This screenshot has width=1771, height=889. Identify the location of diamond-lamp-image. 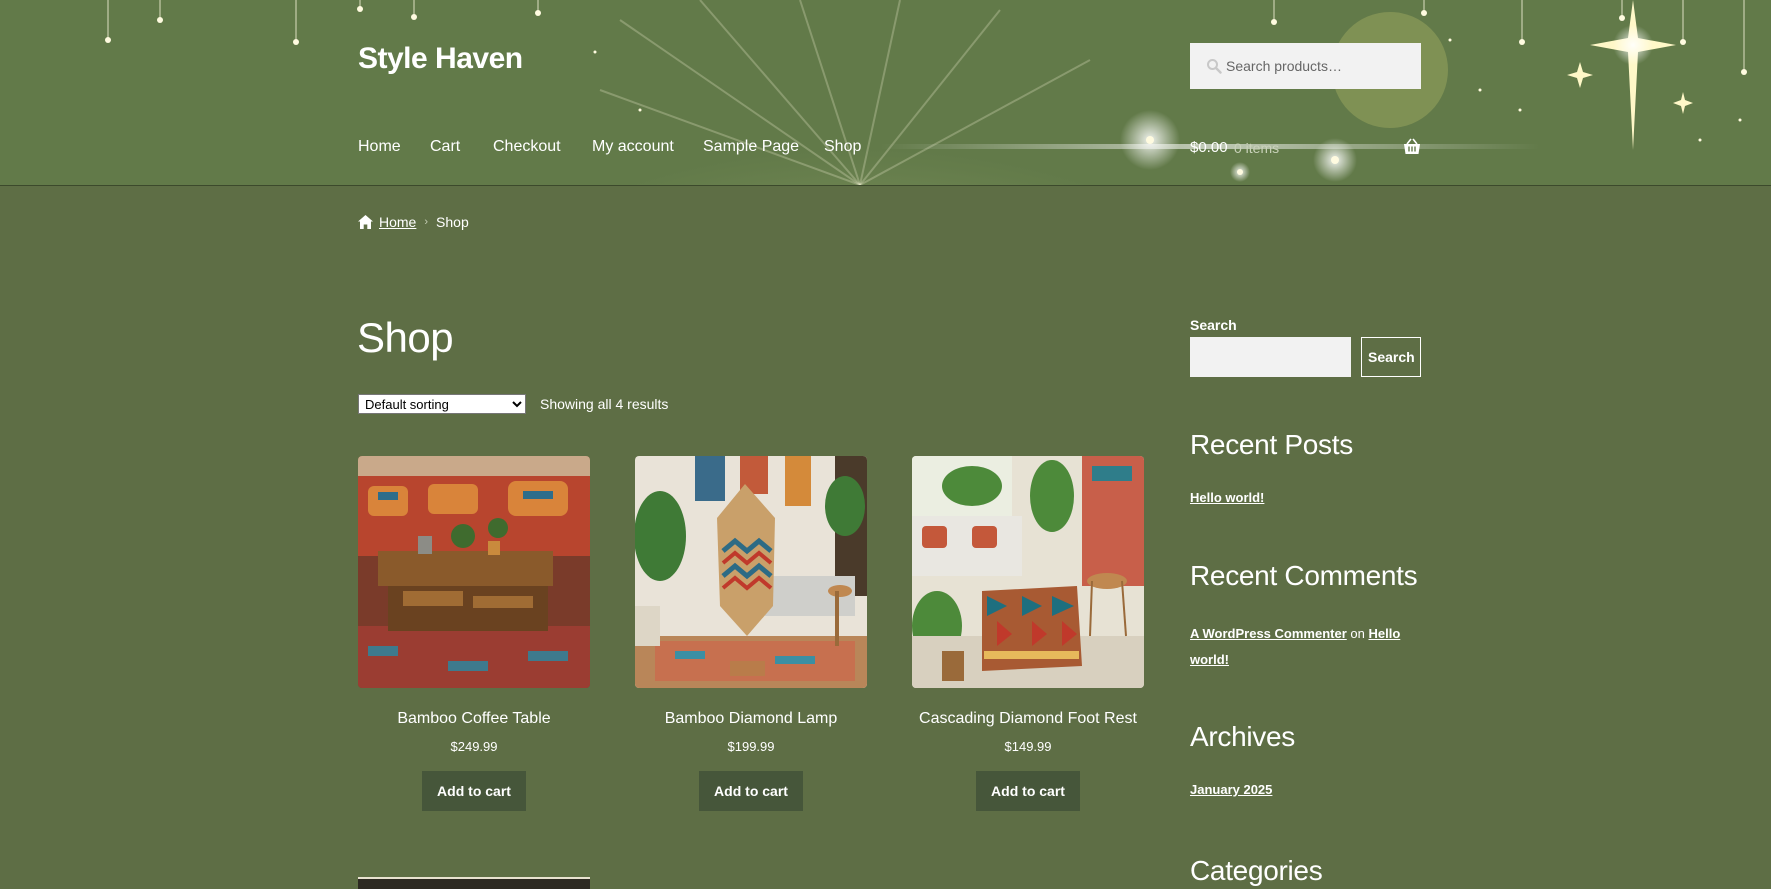
(751, 572).